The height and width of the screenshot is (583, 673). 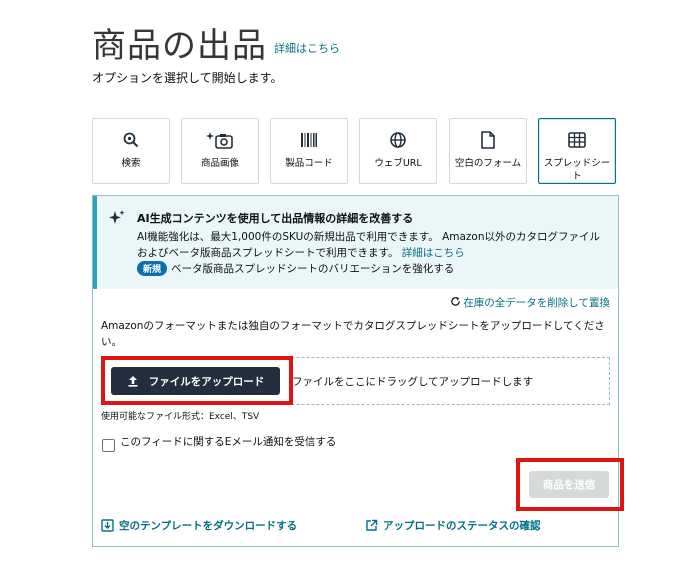 What do you see at coordinates (179, 46) in the screenshot?
I see `page-title: 商品の出品` at bounding box center [179, 46].